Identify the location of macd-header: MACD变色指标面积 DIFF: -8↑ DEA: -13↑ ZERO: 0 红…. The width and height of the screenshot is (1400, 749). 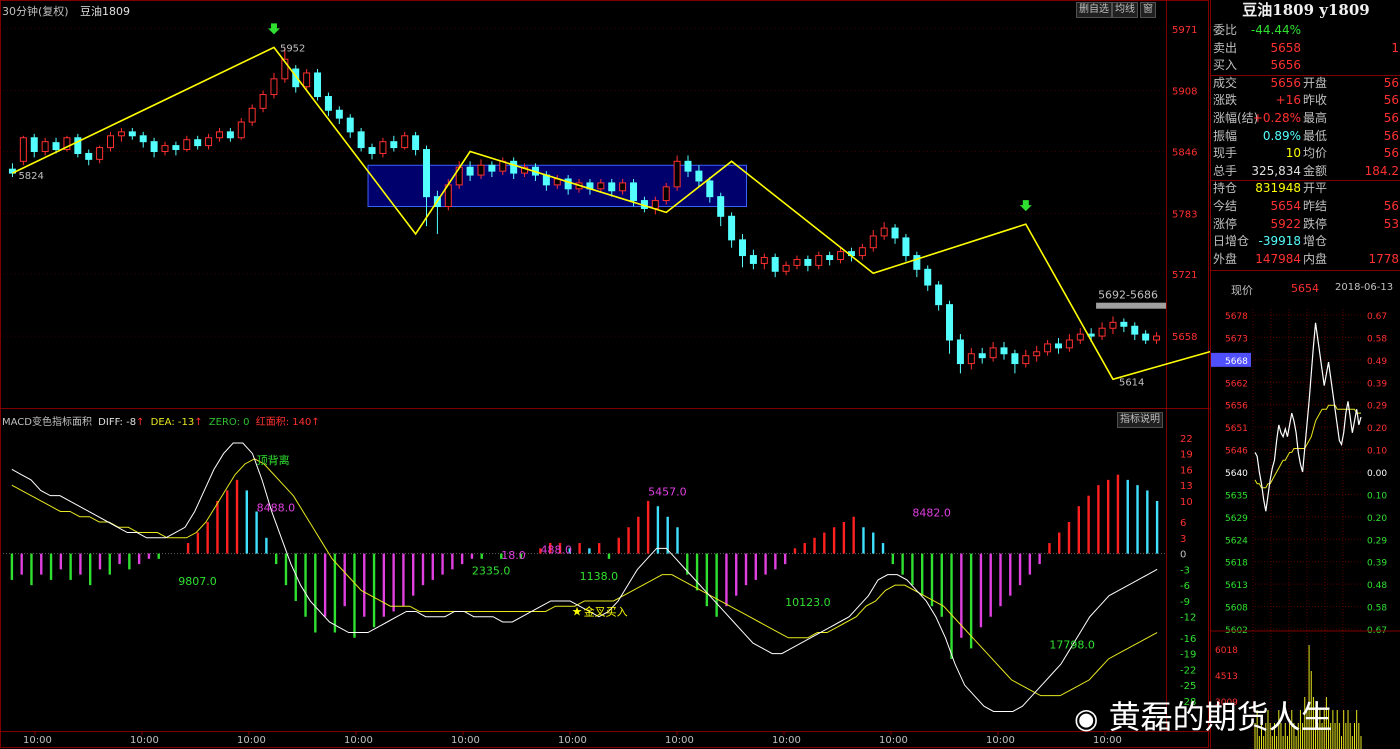
(161, 422).